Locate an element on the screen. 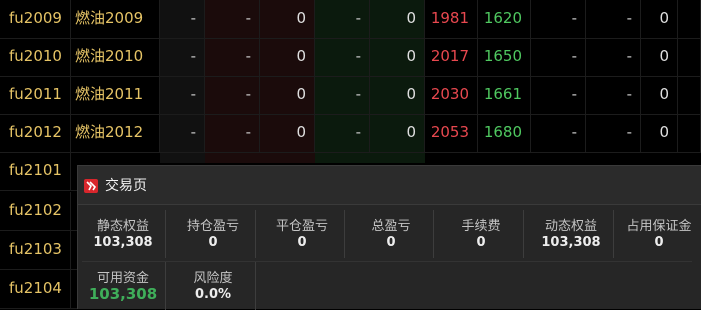  quote-cell: 2017 is located at coordinates (451, 57).